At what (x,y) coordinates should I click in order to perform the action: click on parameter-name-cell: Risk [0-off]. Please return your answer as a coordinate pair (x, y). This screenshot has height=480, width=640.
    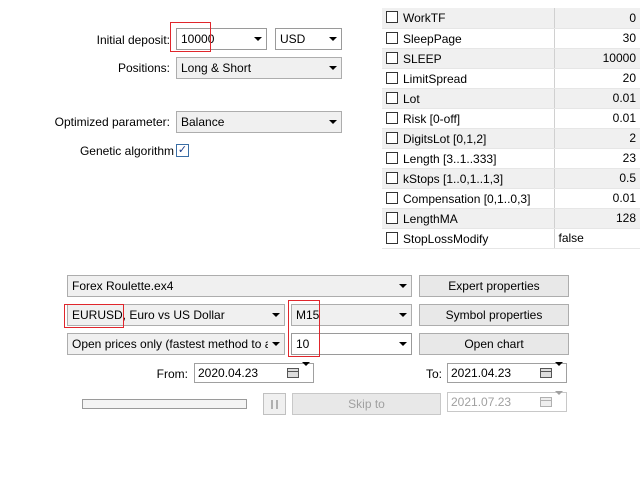
    Looking at the image, I should click on (468, 118).